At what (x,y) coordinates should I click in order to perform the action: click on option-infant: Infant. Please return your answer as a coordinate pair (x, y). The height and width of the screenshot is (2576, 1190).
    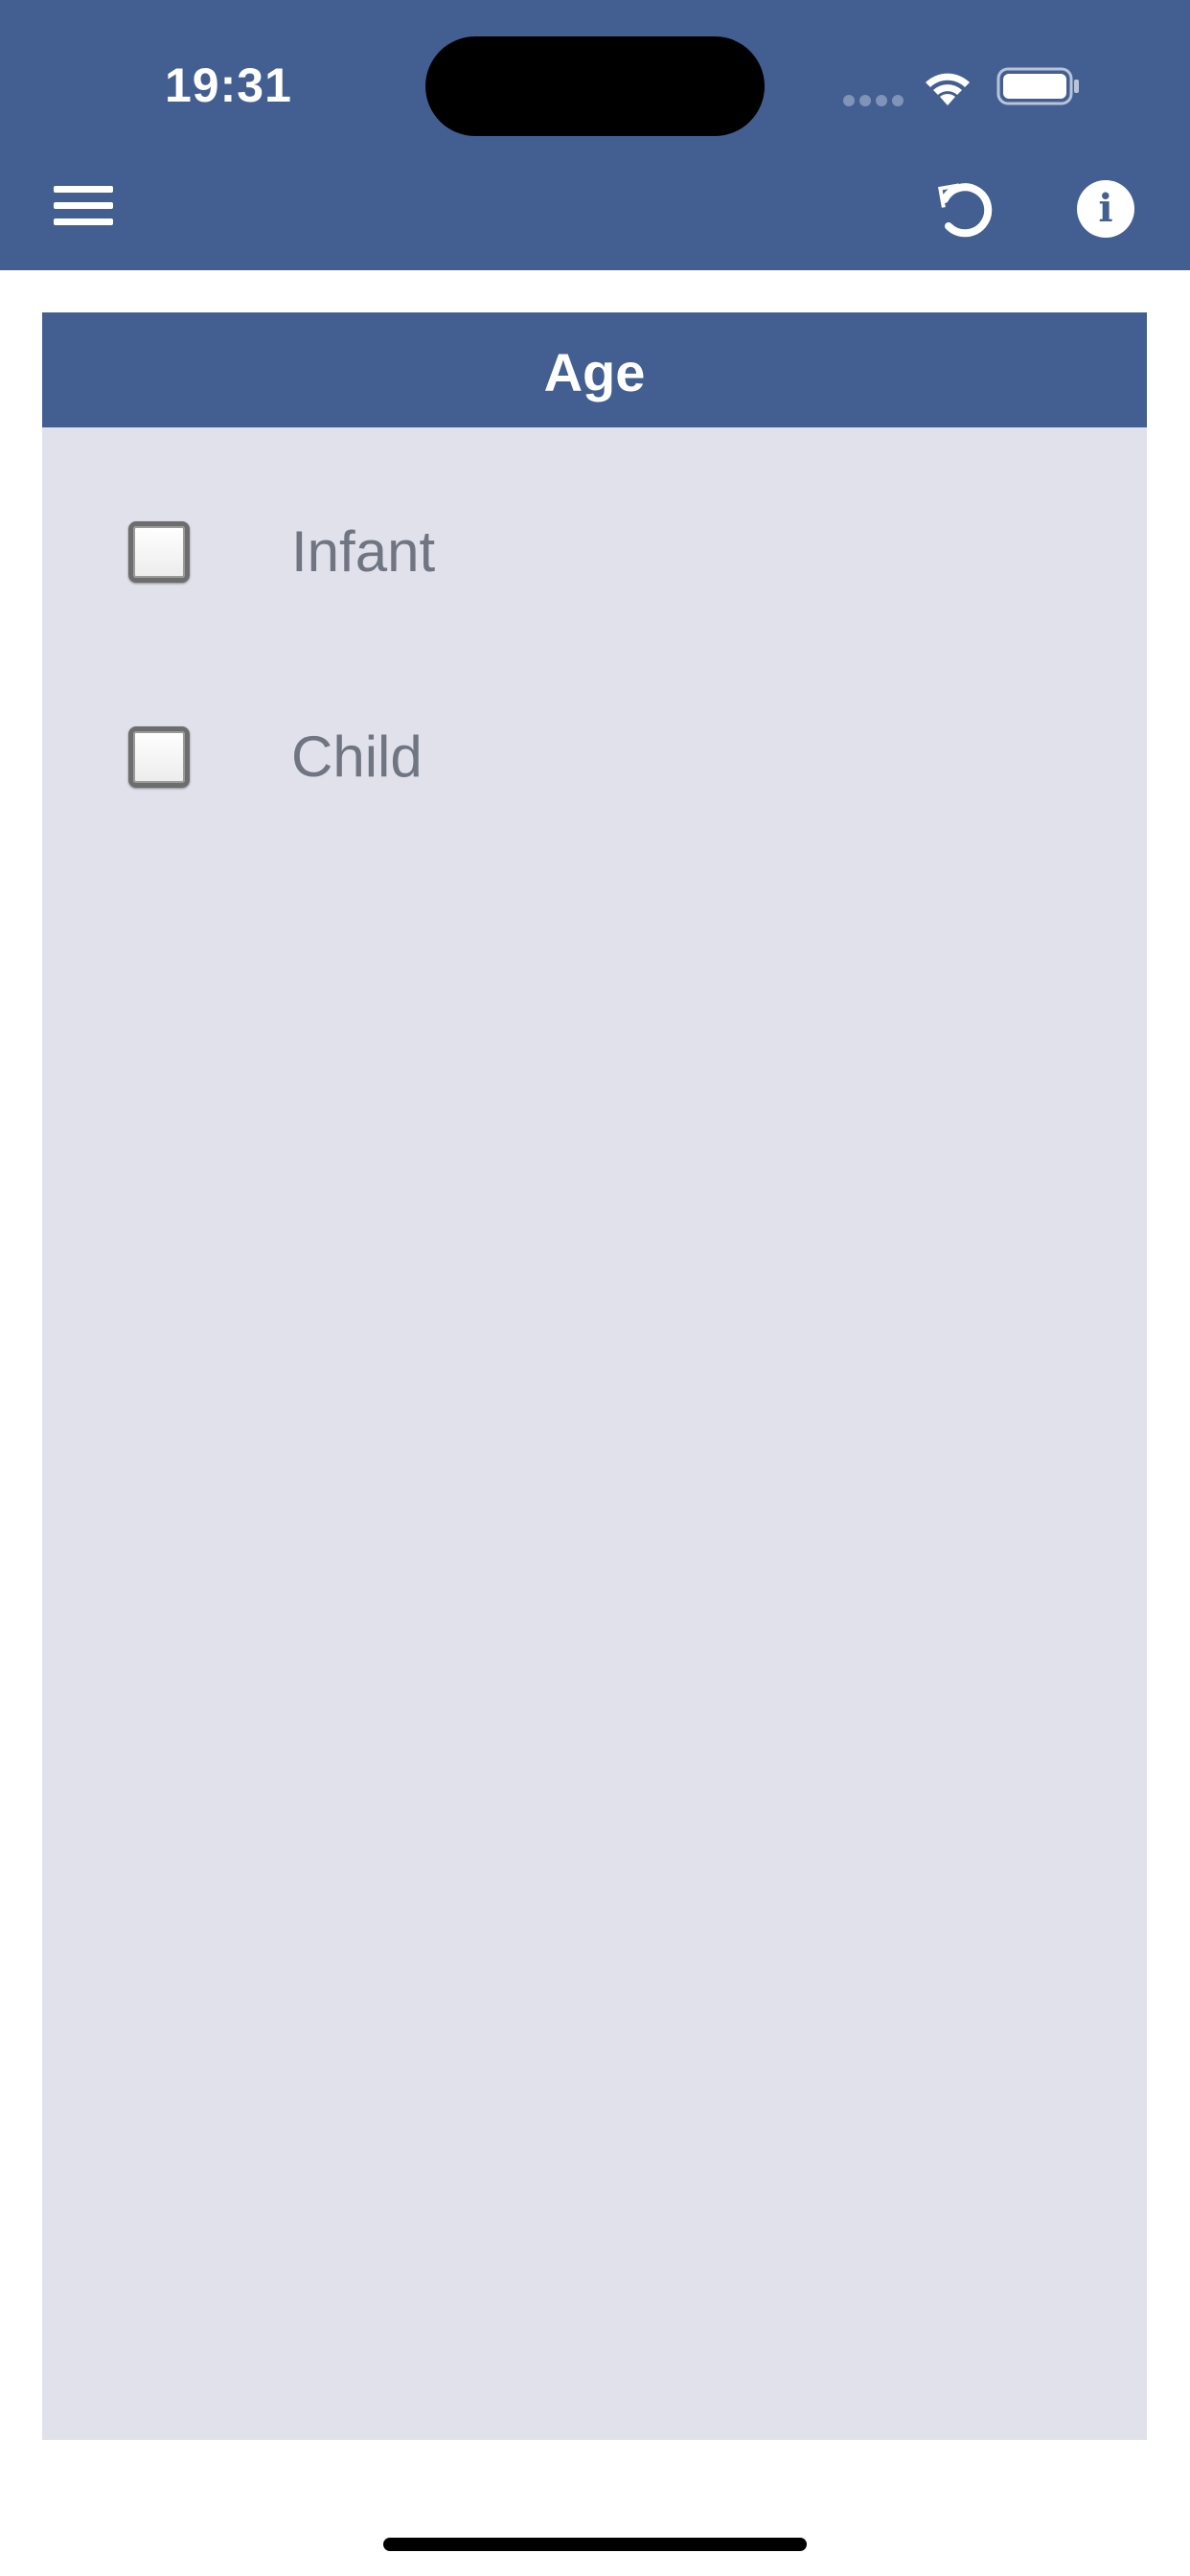
    Looking at the image, I should click on (559, 556).